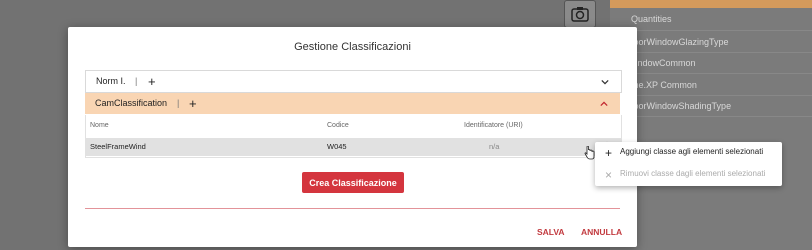 The width and height of the screenshot is (812, 250). I want to click on properties-item: set_DoorWindowGlazingType, so click(711, 42).